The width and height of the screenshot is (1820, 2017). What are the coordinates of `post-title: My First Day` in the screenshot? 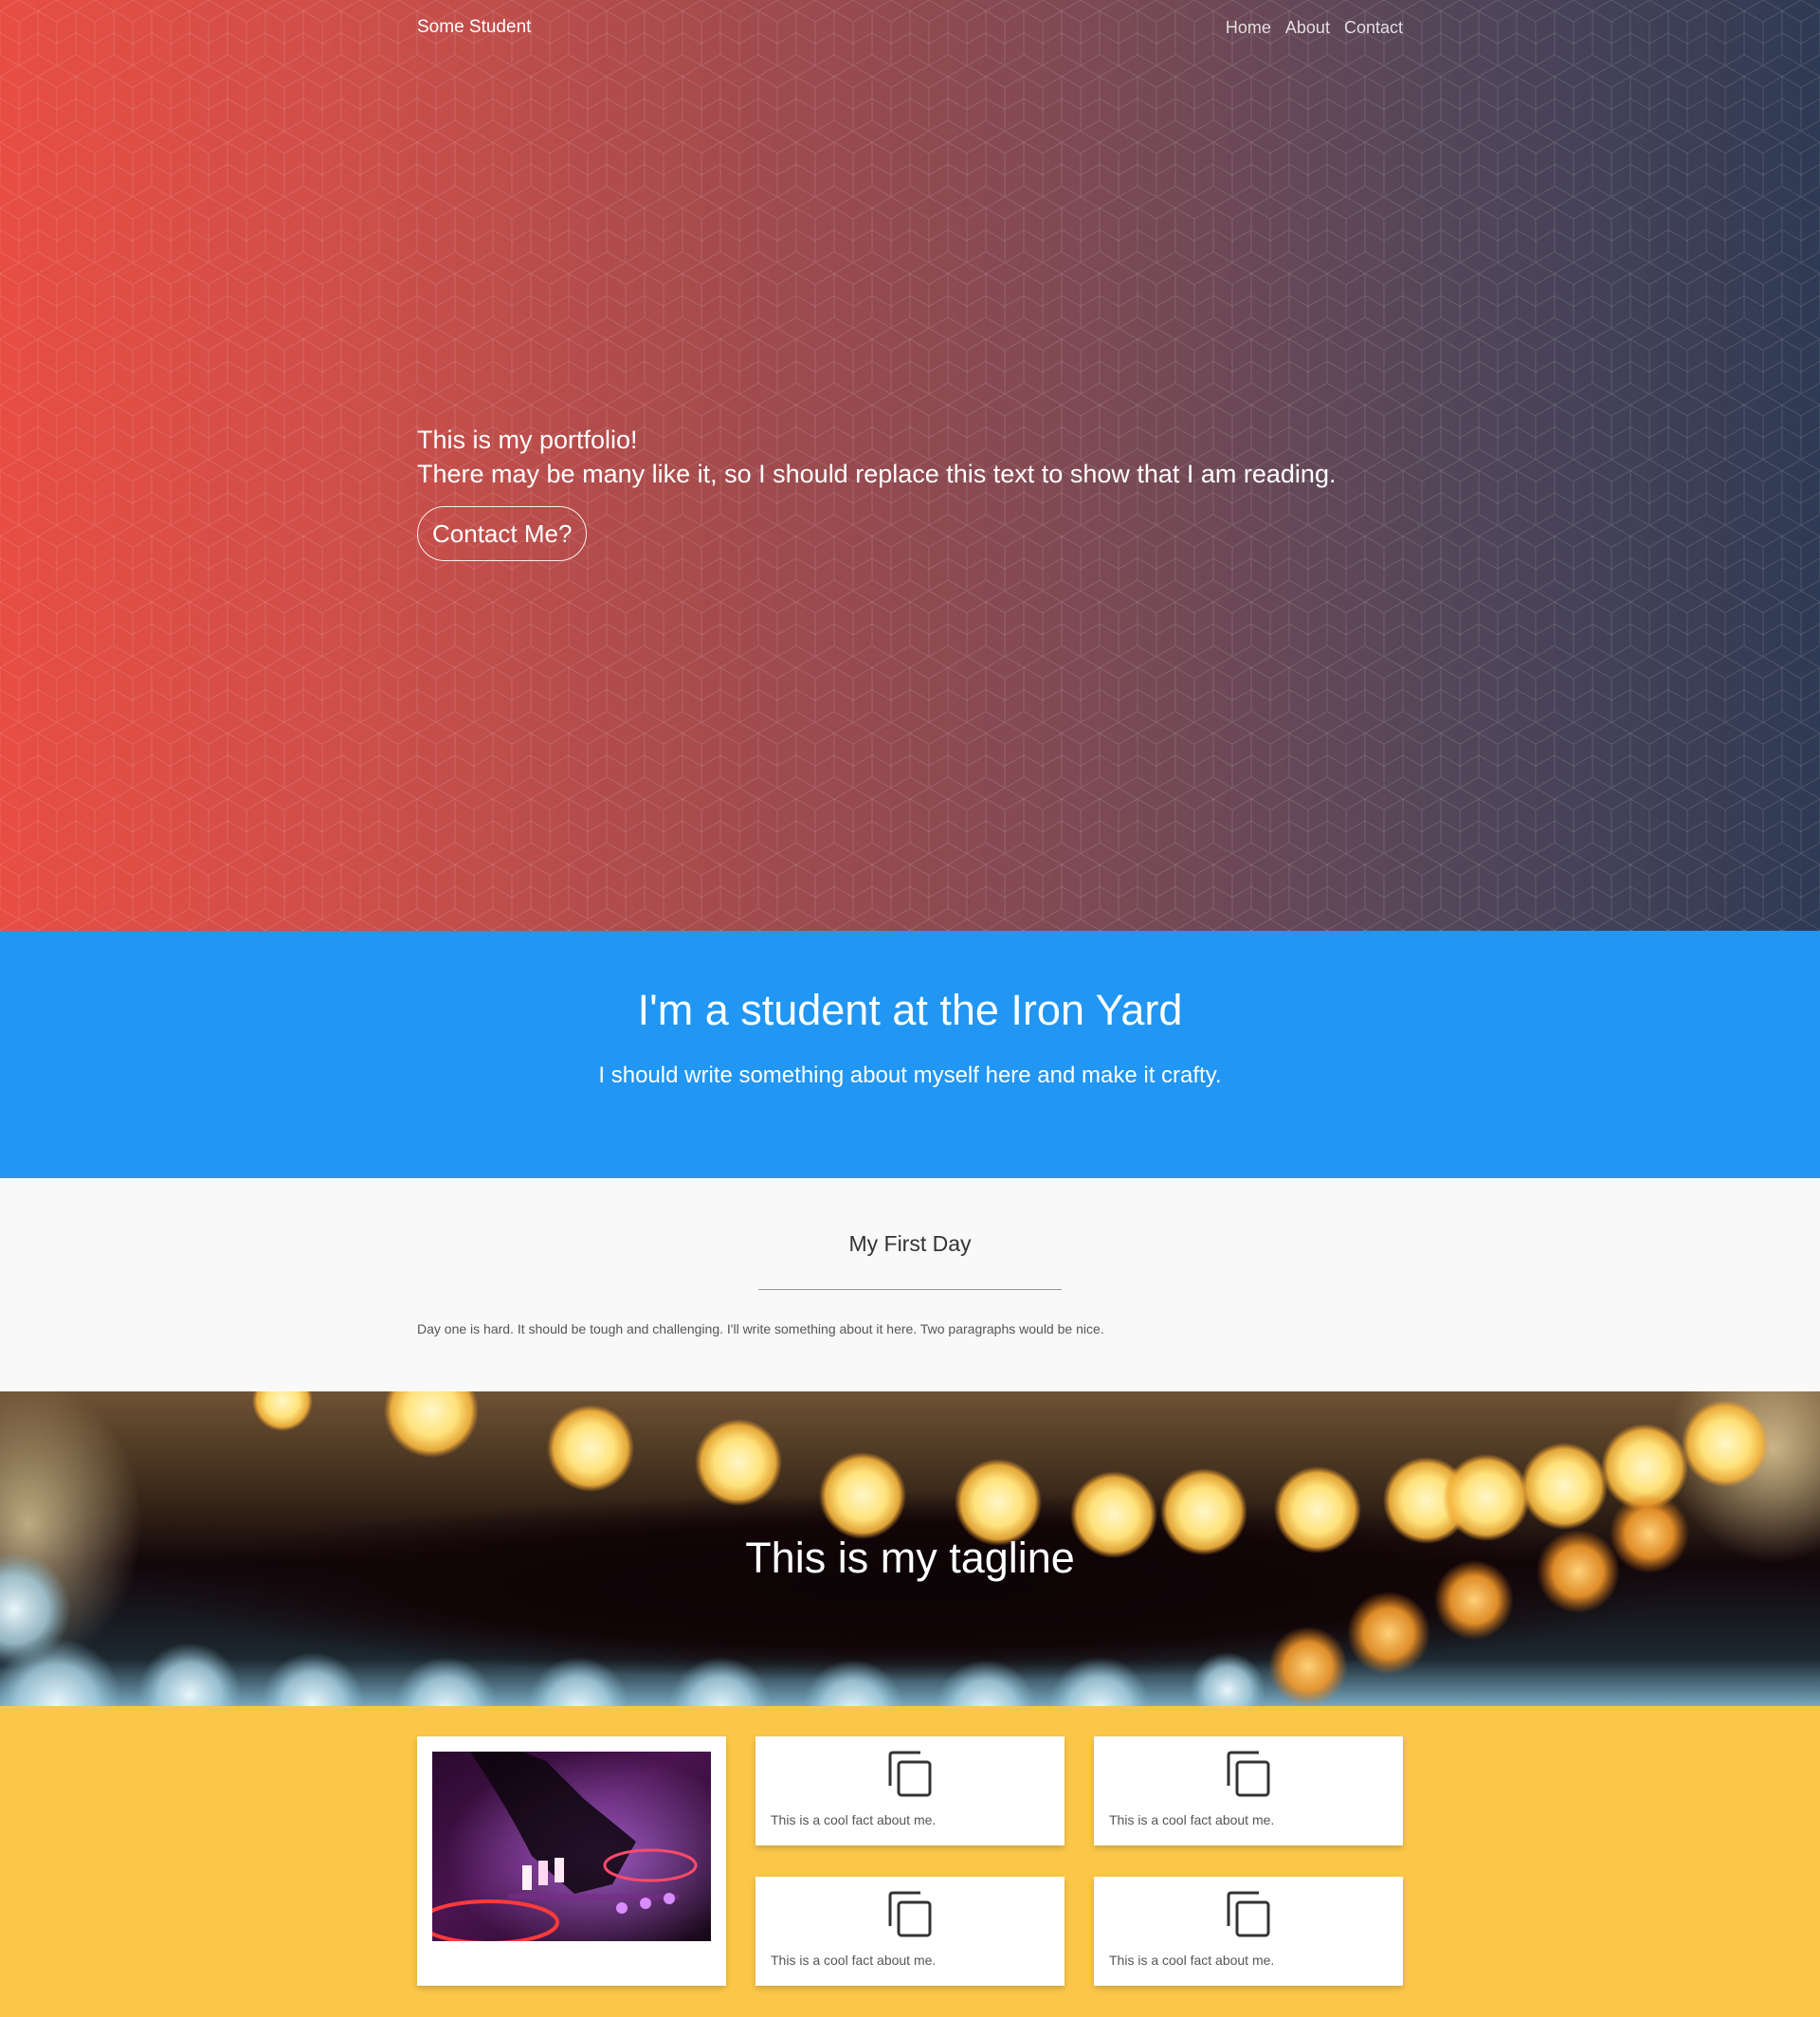 It's located at (910, 1243).